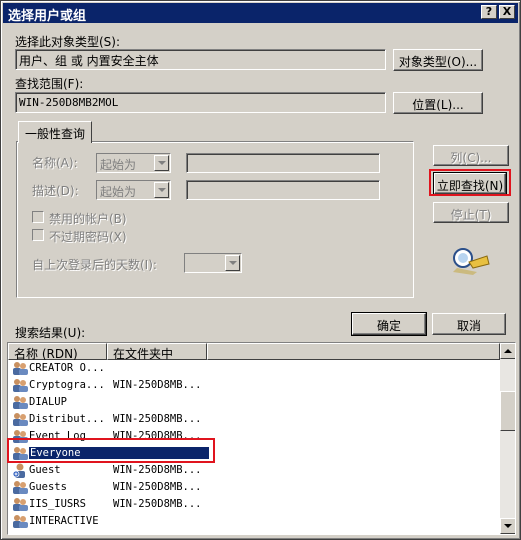  What do you see at coordinates (47, 16) in the screenshot?
I see `dialog-title: 选择用户或组` at bounding box center [47, 16].